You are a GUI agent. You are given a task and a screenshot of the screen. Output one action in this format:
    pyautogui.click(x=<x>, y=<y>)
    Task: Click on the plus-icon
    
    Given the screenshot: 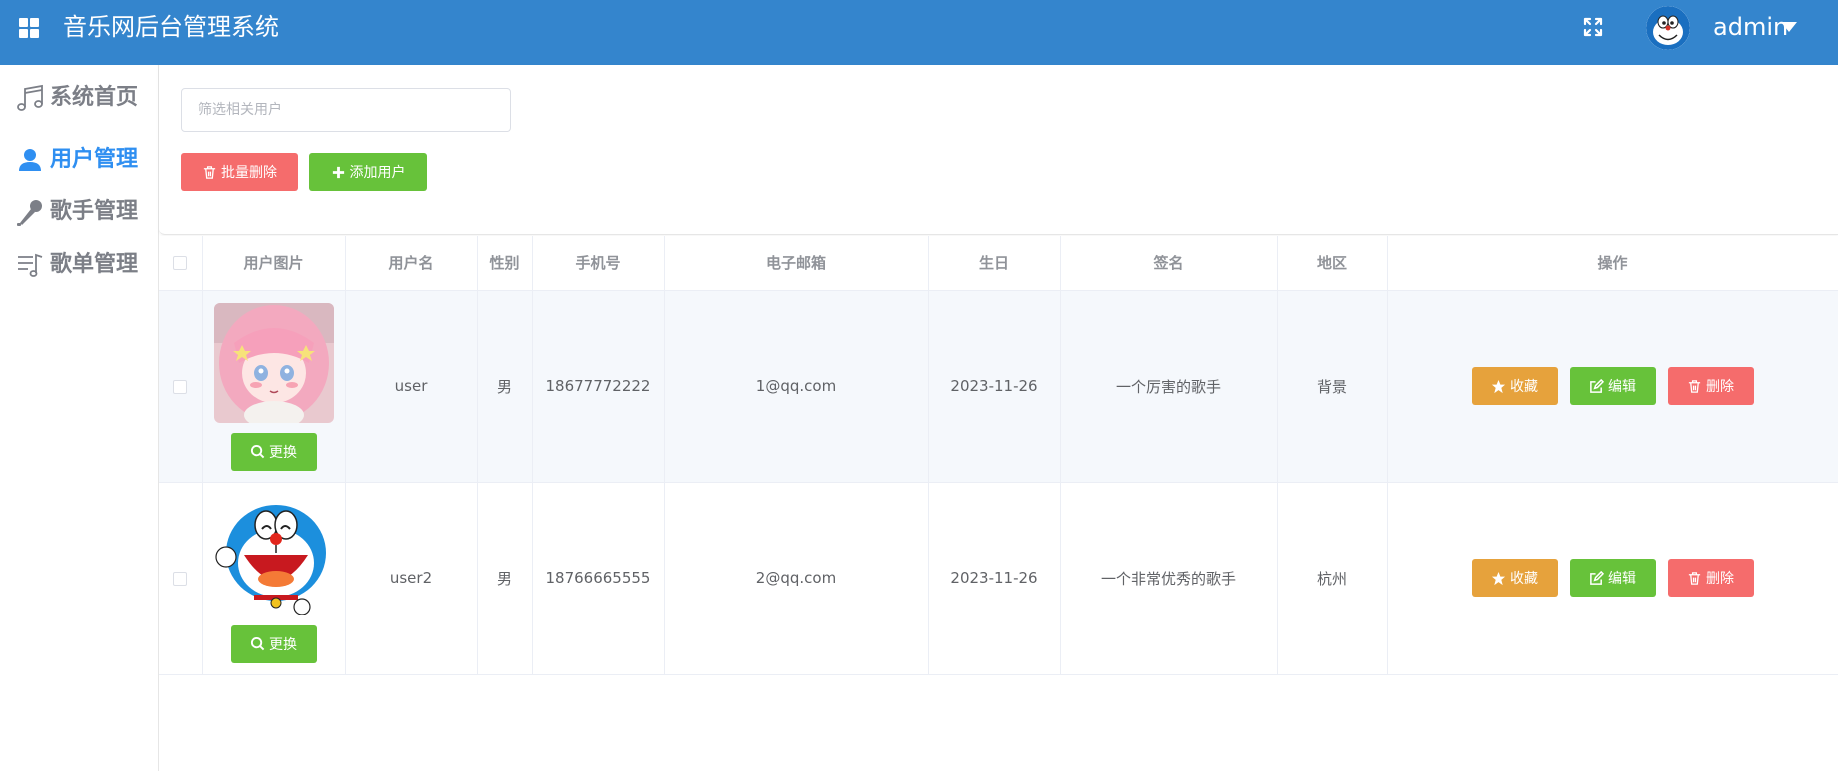 What is the action you would take?
    pyautogui.click(x=338, y=172)
    